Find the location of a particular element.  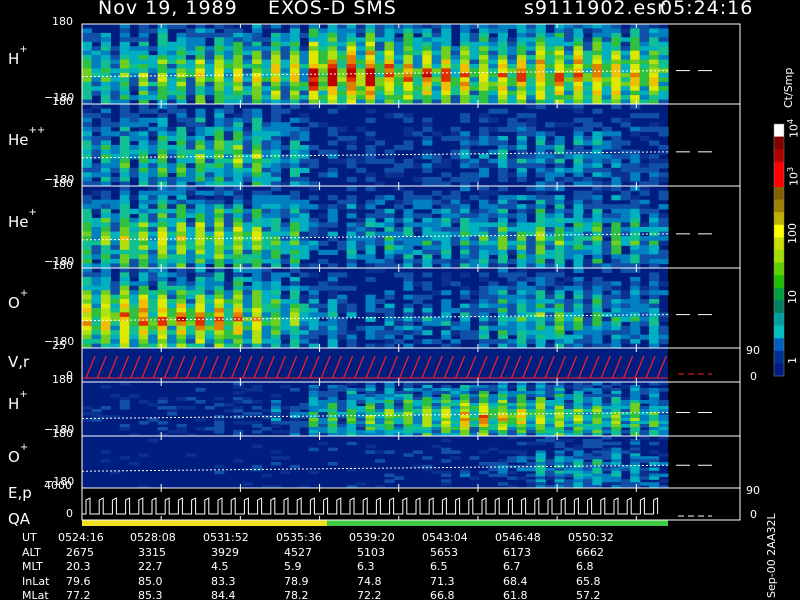

orbit-cell: 79.6 is located at coordinates (78, 581).